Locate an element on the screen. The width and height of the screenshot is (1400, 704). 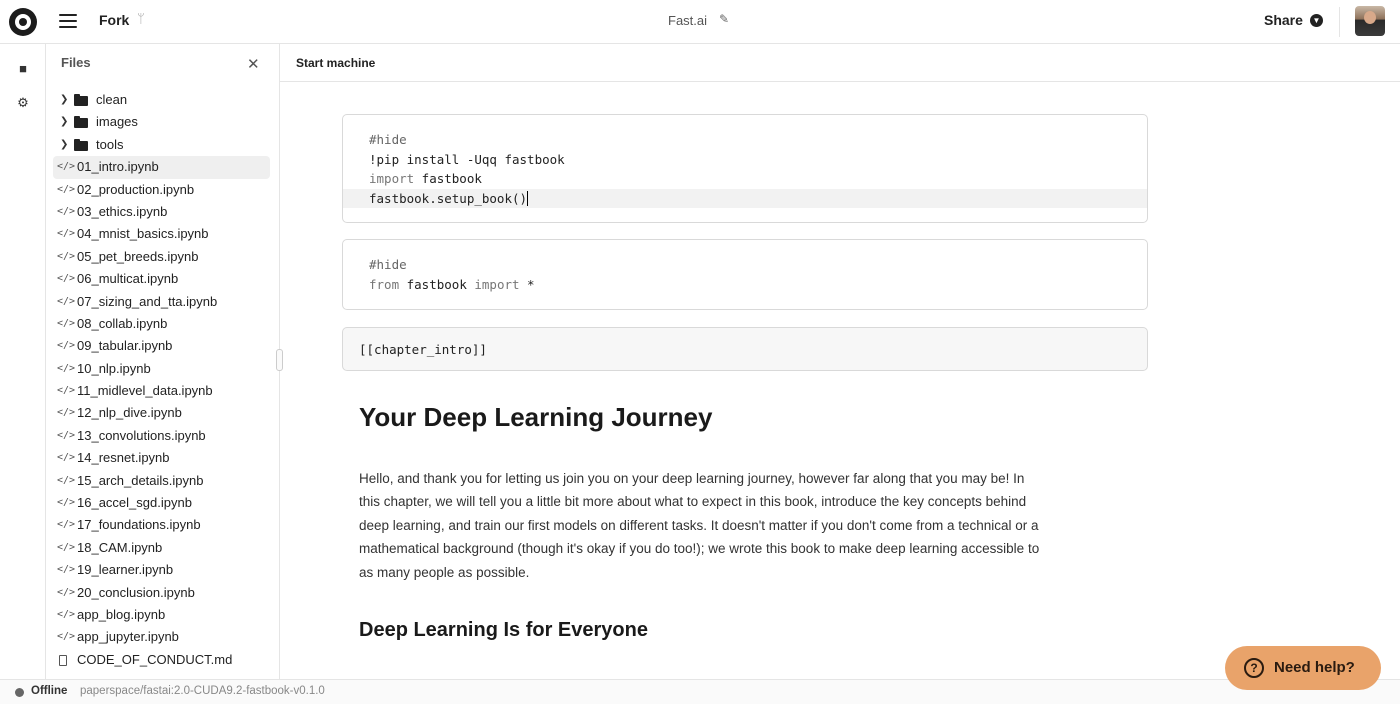
file-label: CODE_OF_CONDUCT.md is located at coordinates (155, 659).